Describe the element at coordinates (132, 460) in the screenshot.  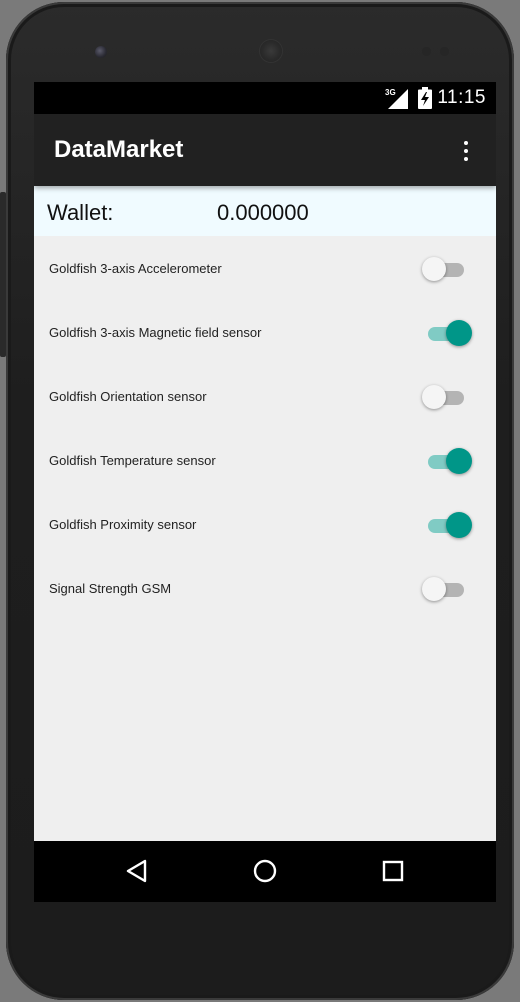
I see `sensor-label: Goldfish Temperature sensor` at that location.